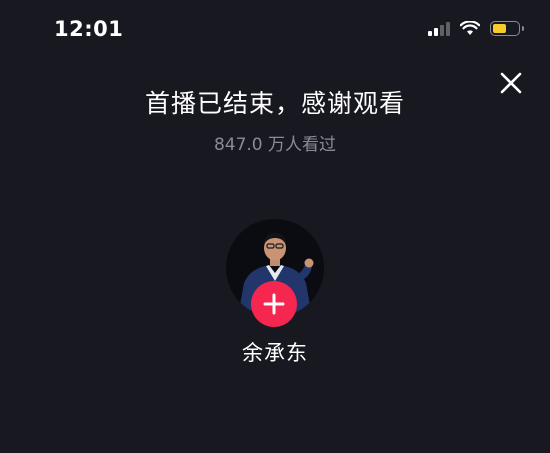 This screenshot has height=453, width=550. I want to click on host-name: 余承东, so click(275, 352).